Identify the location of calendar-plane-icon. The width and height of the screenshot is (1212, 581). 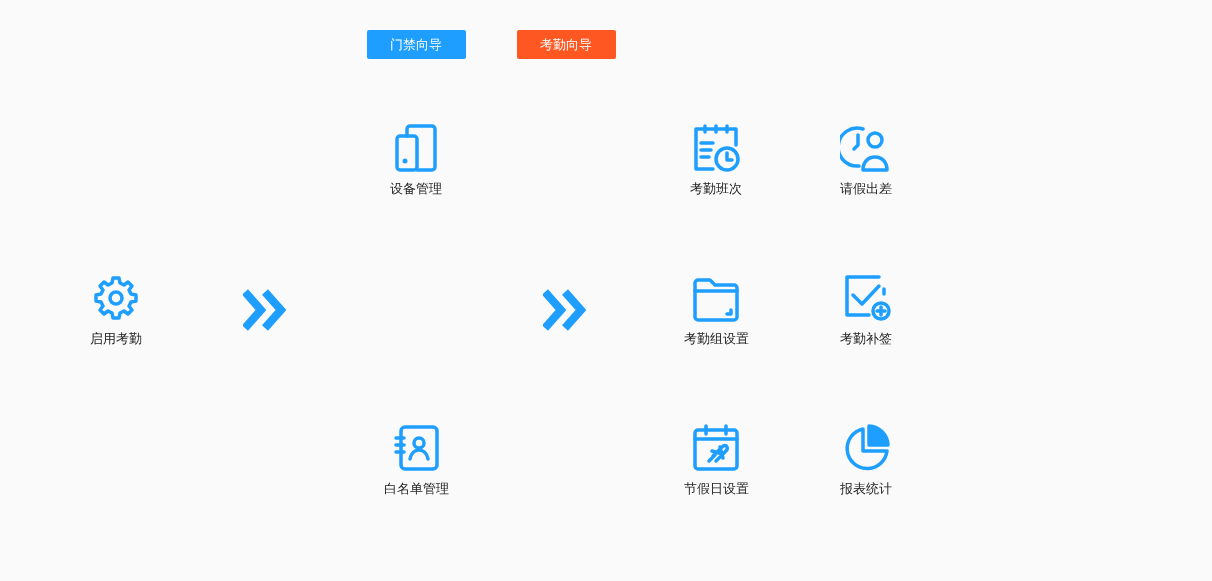
(716, 448).